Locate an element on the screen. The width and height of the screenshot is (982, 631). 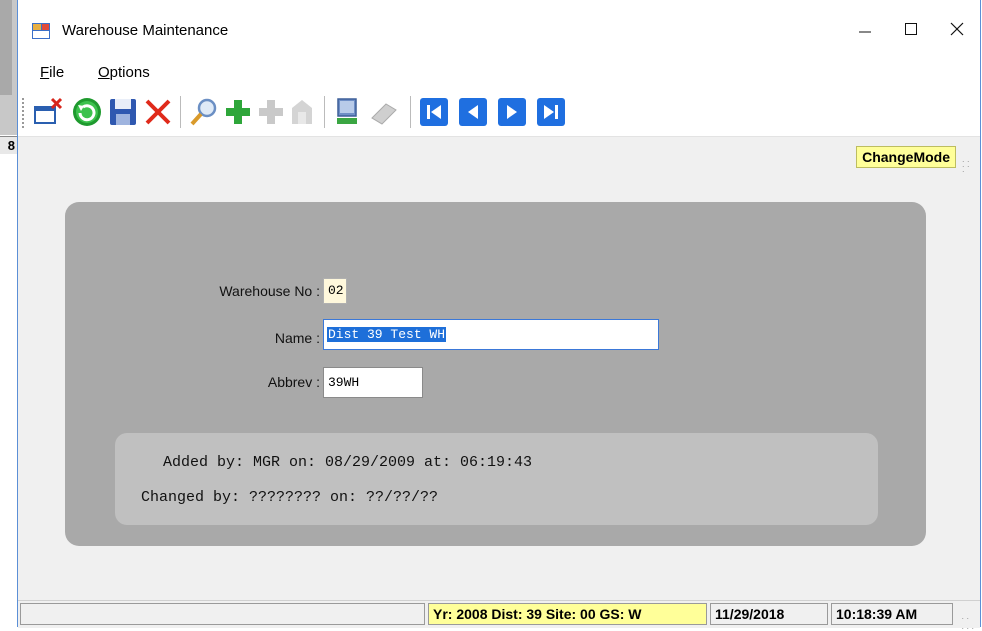
maximize-button is located at coordinates (911, 30).